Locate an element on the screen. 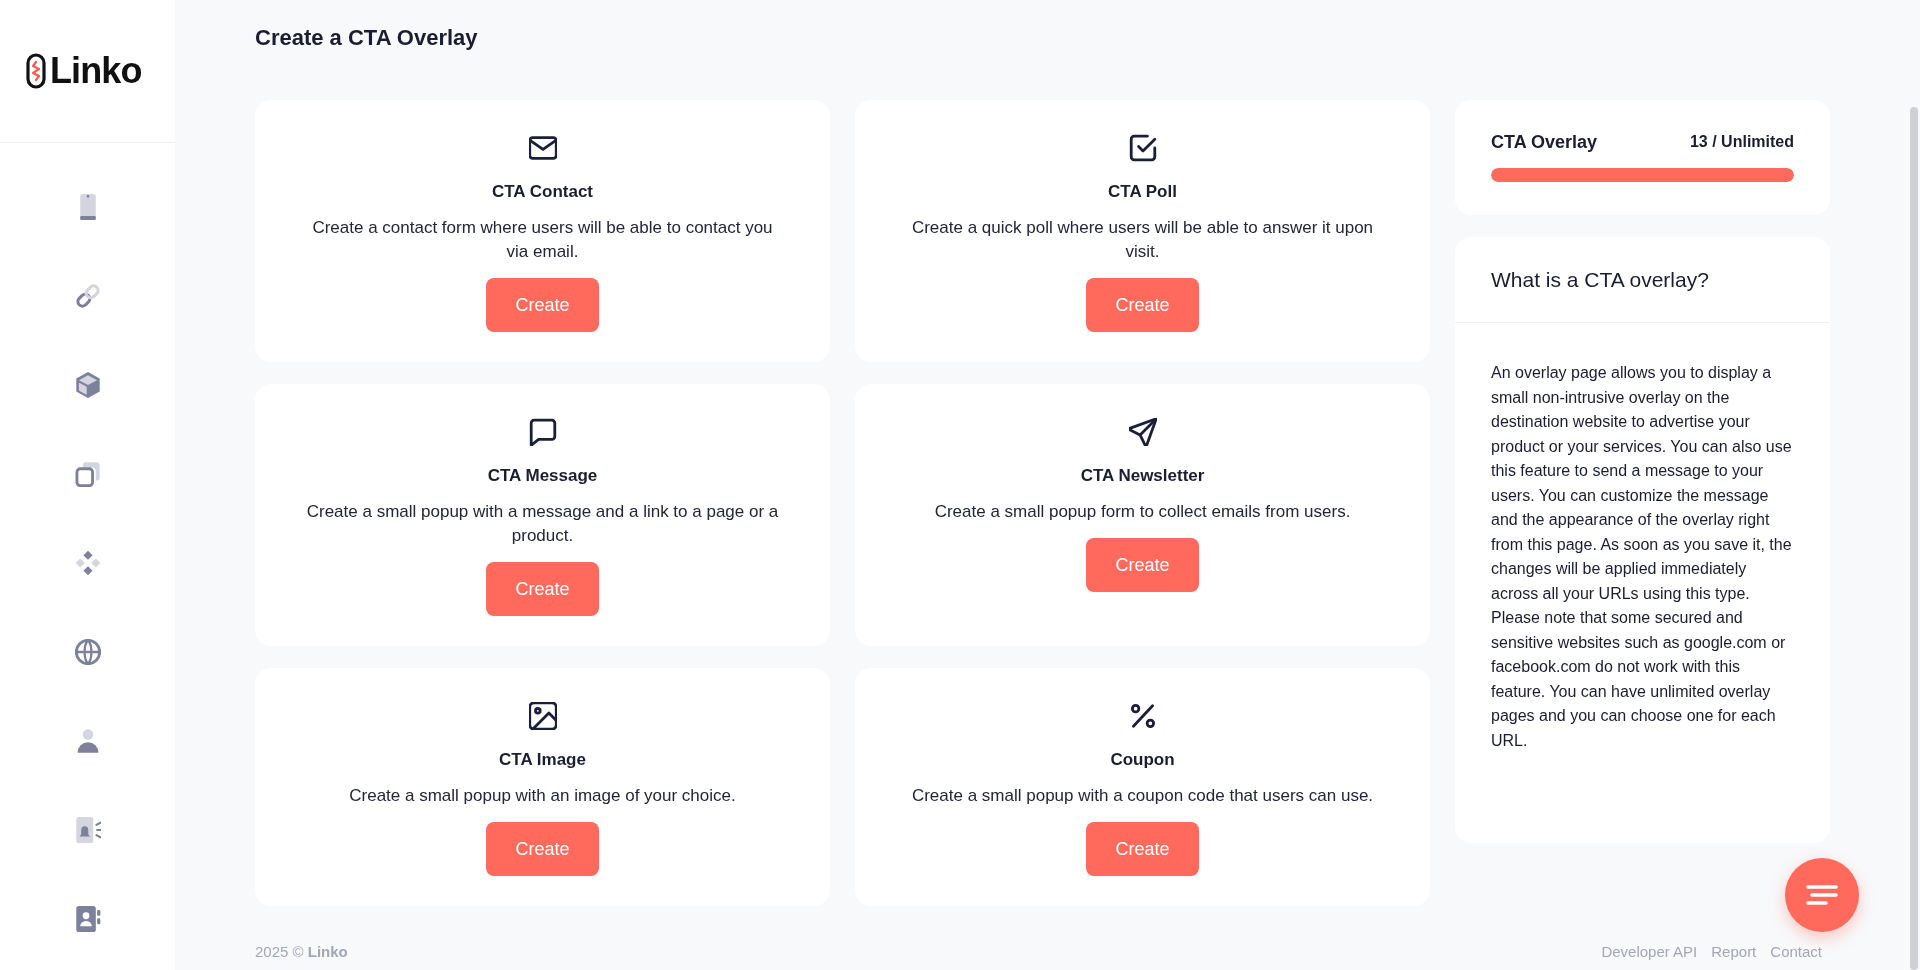 This screenshot has width=1920, height=970. card-title: CTA Poll is located at coordinates (1142, 192).